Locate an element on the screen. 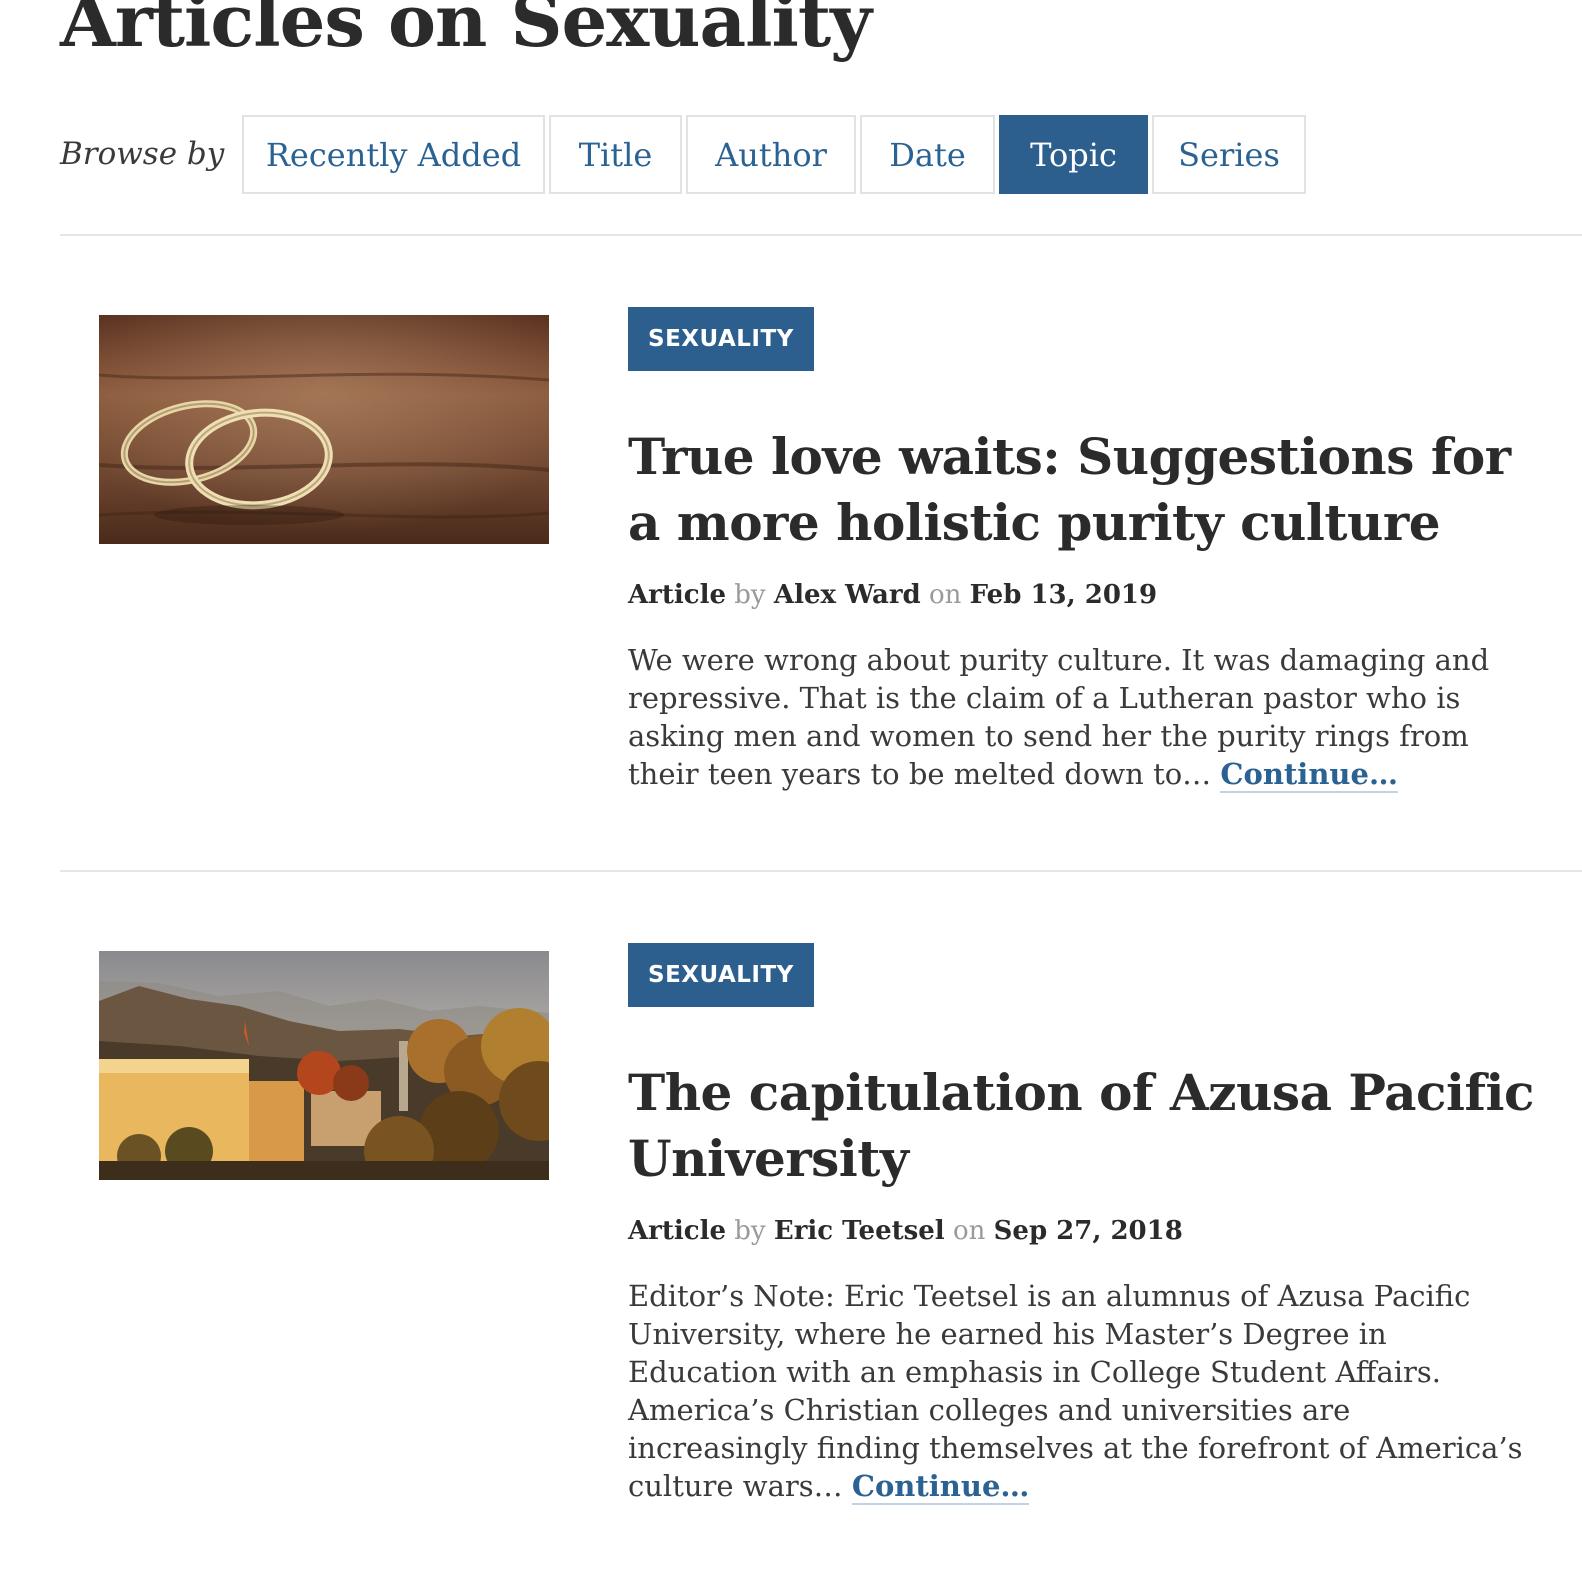 The image size is (1582, 1576). article-meta: Article by Alex Ward on Feb 13, 2019 is located at coordinates (892, 595).